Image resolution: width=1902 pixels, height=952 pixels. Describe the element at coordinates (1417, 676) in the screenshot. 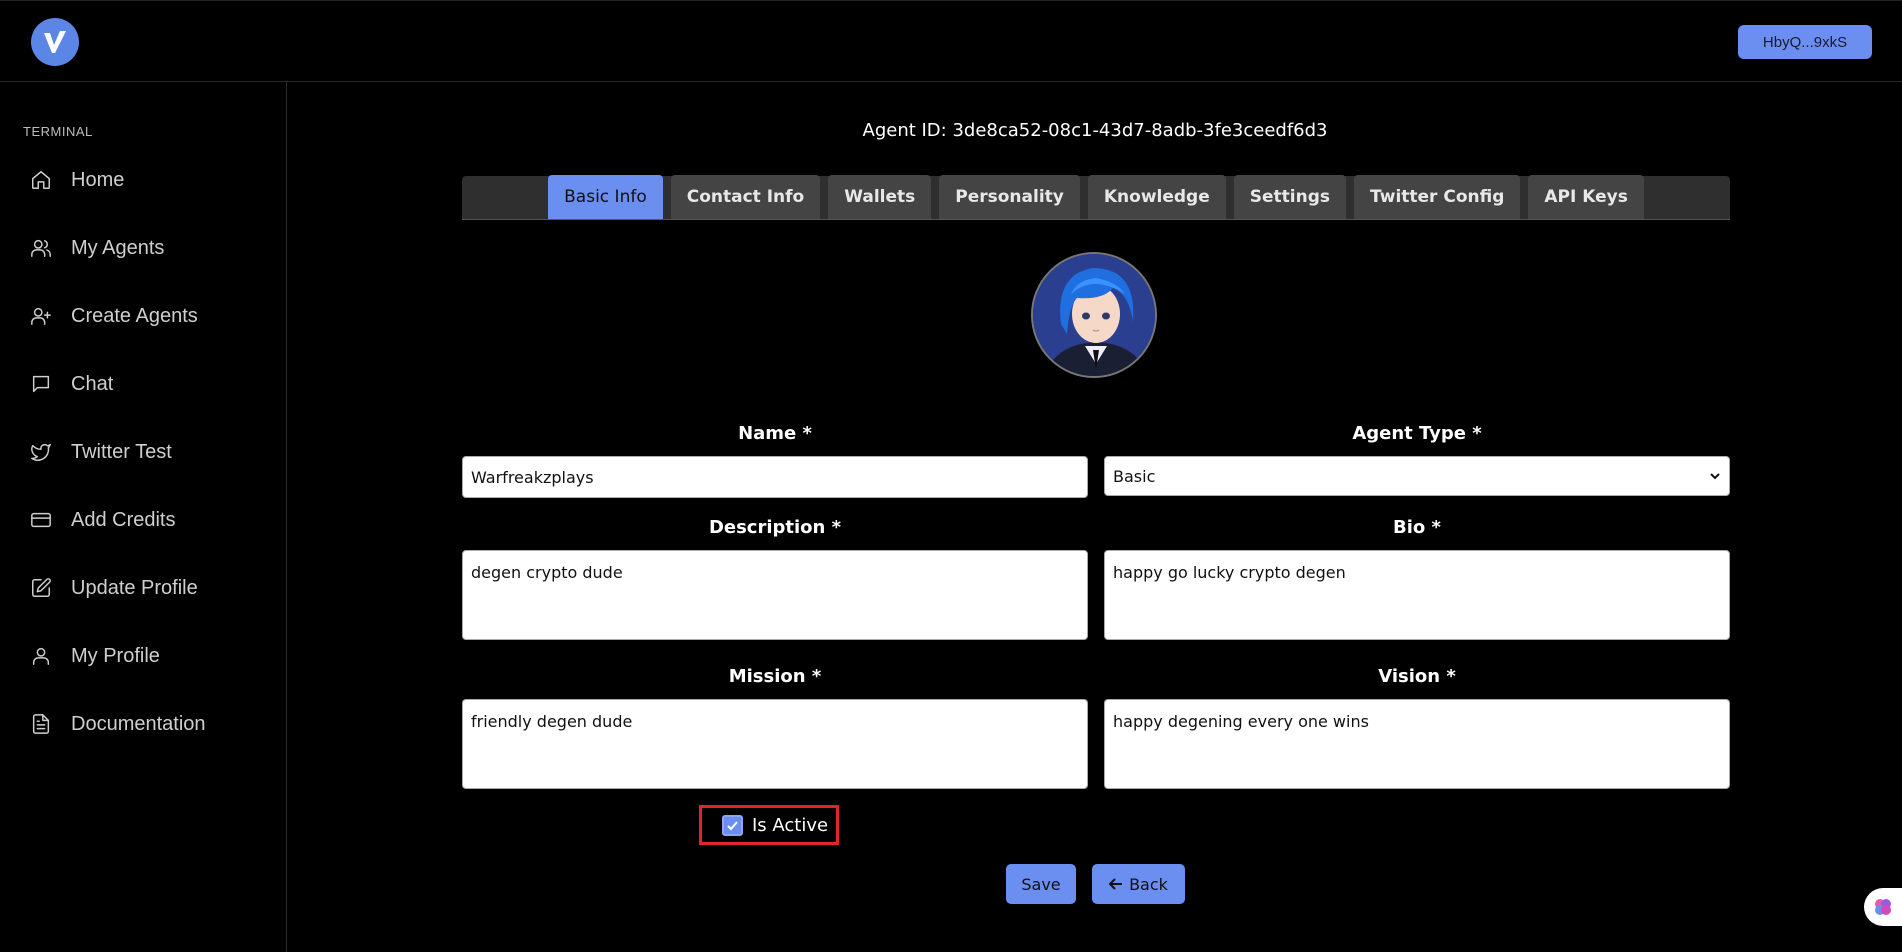

I see `vision-label: Vision *` at that location.